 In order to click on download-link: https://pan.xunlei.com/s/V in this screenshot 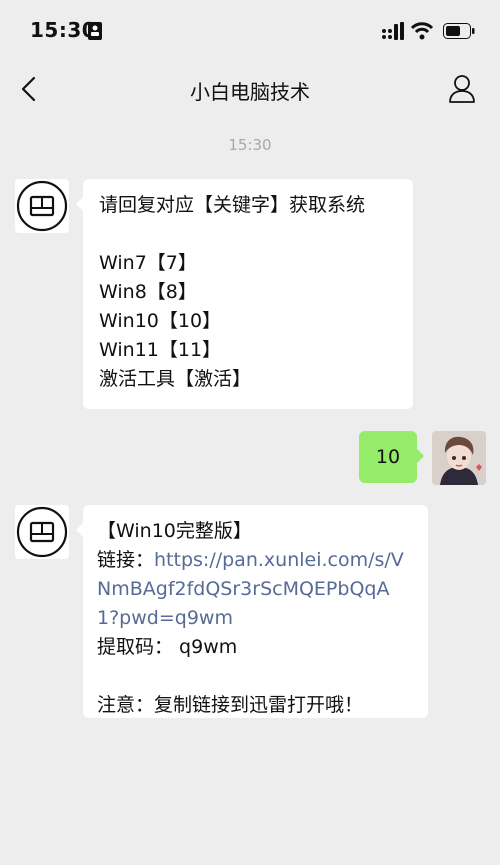, I will do `click(279, 560)`.